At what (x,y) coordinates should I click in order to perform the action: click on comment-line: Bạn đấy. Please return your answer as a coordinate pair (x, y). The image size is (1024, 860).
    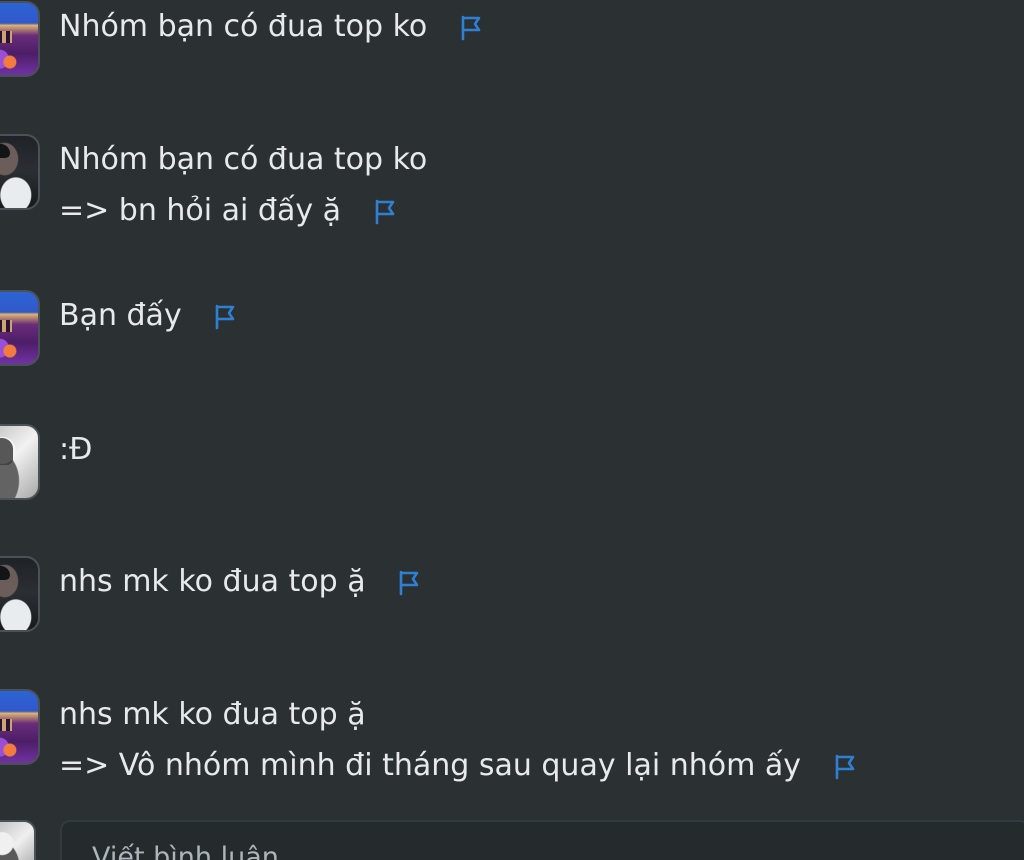
    Looking at the image, I should click on (149, 315).